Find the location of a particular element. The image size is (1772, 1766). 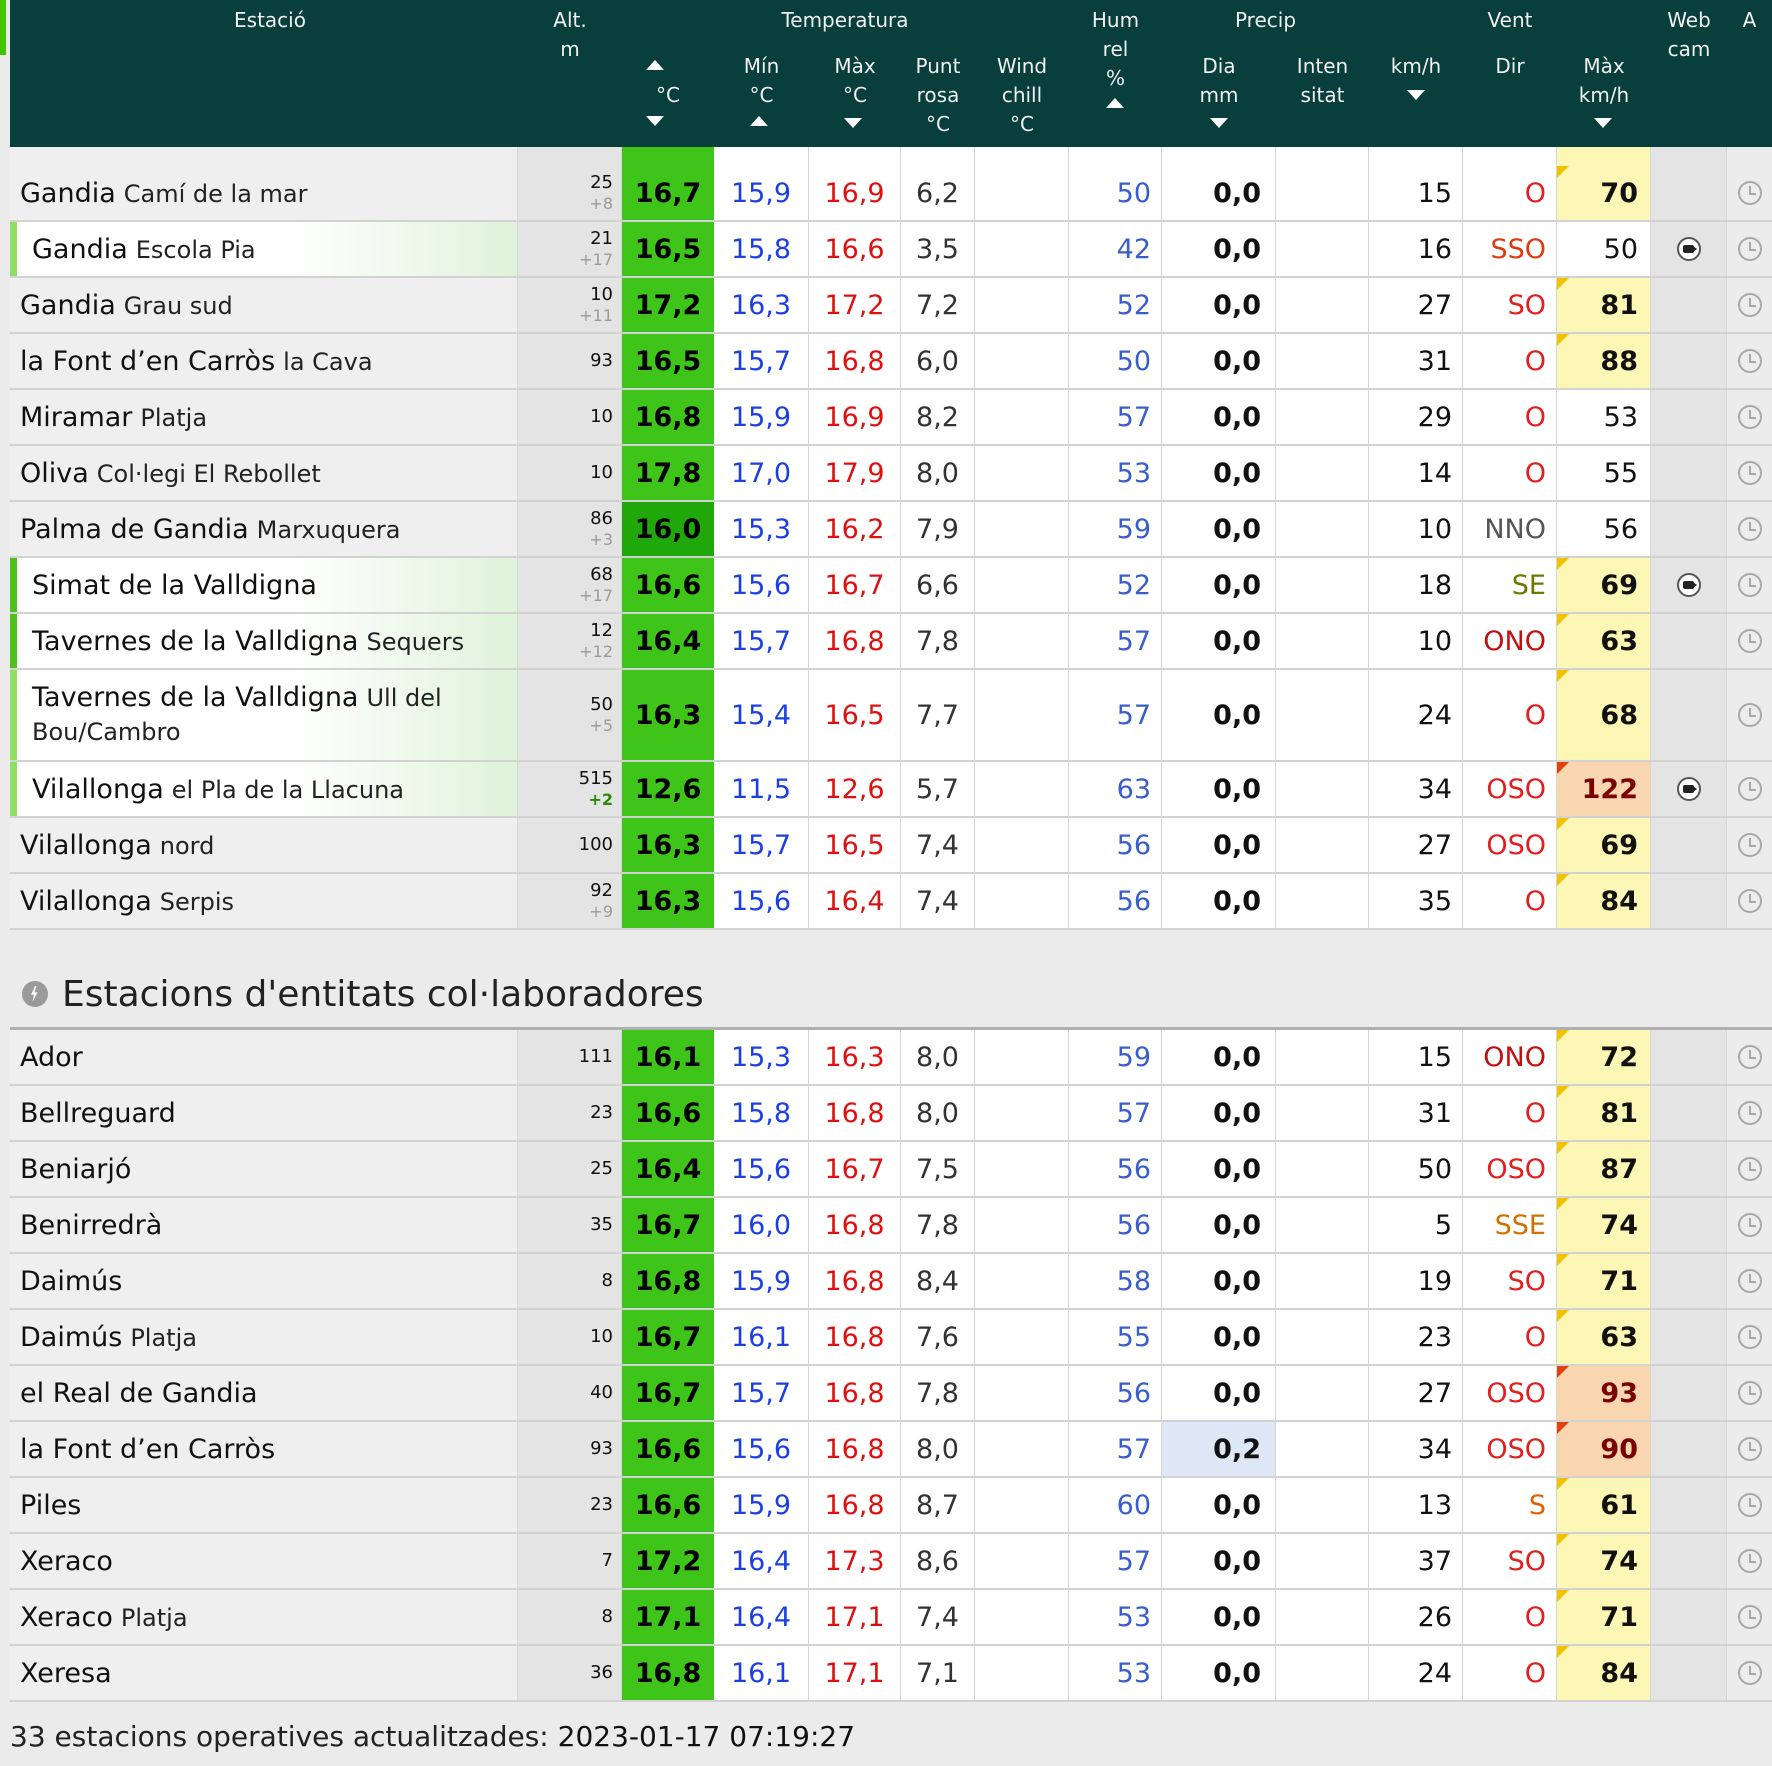

station-name: Vilallonga Serpis is located at coordinates (127, 901).